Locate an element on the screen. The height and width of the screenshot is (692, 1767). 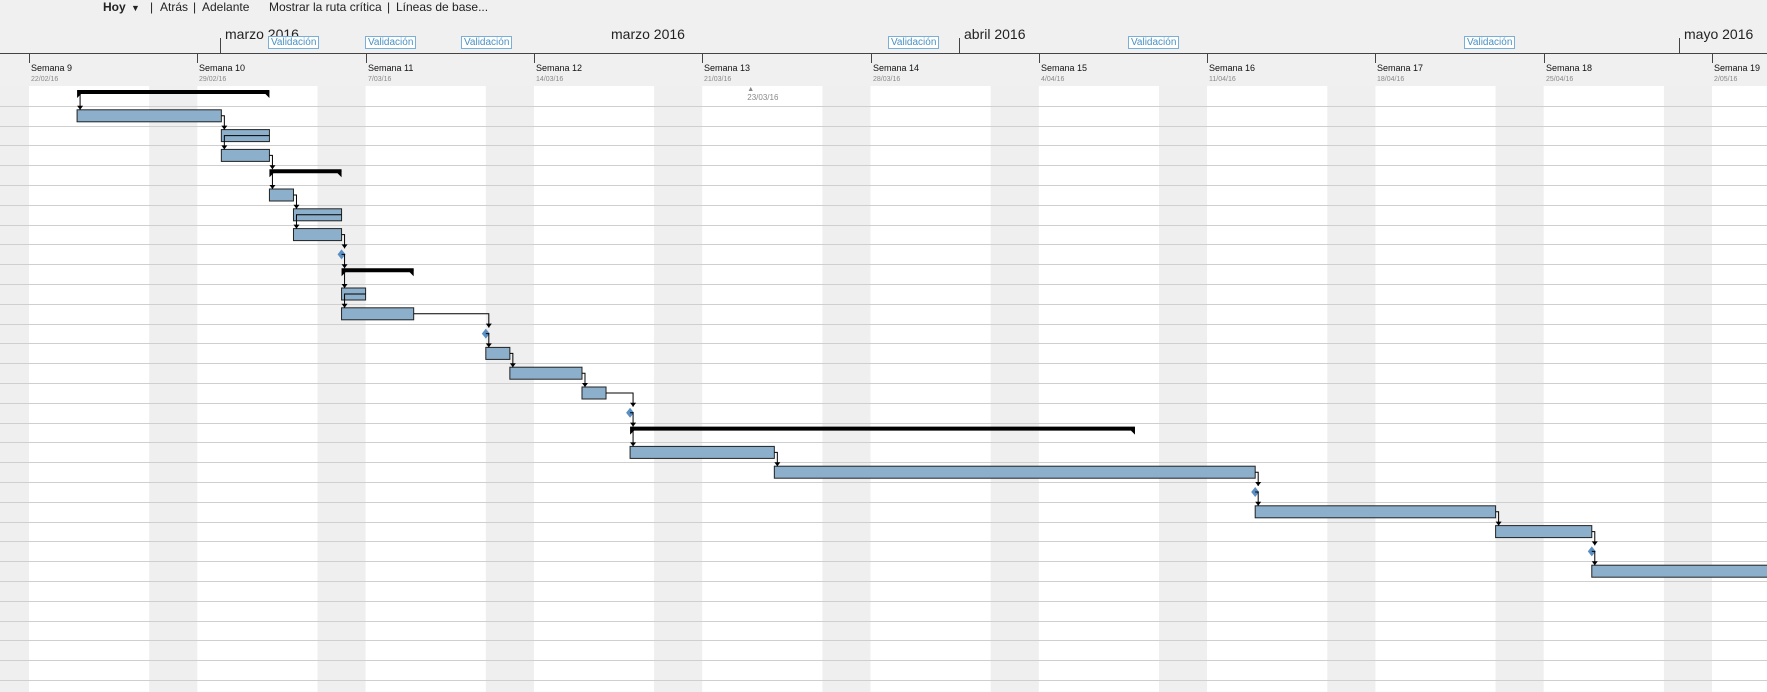
week-label: Semana 13 is located at coordinates (727, 68).